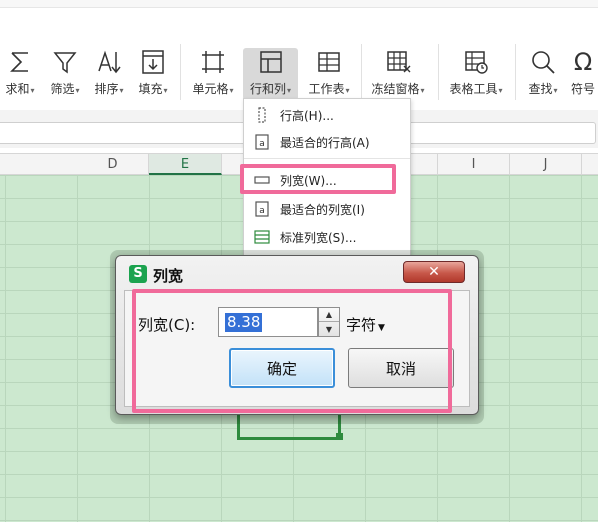 This screenshot has height=522, width=598. What do you see at coordinates (262, 115) in the screenshot?
I see `row-height-icon` at bounding box center [262, 115].